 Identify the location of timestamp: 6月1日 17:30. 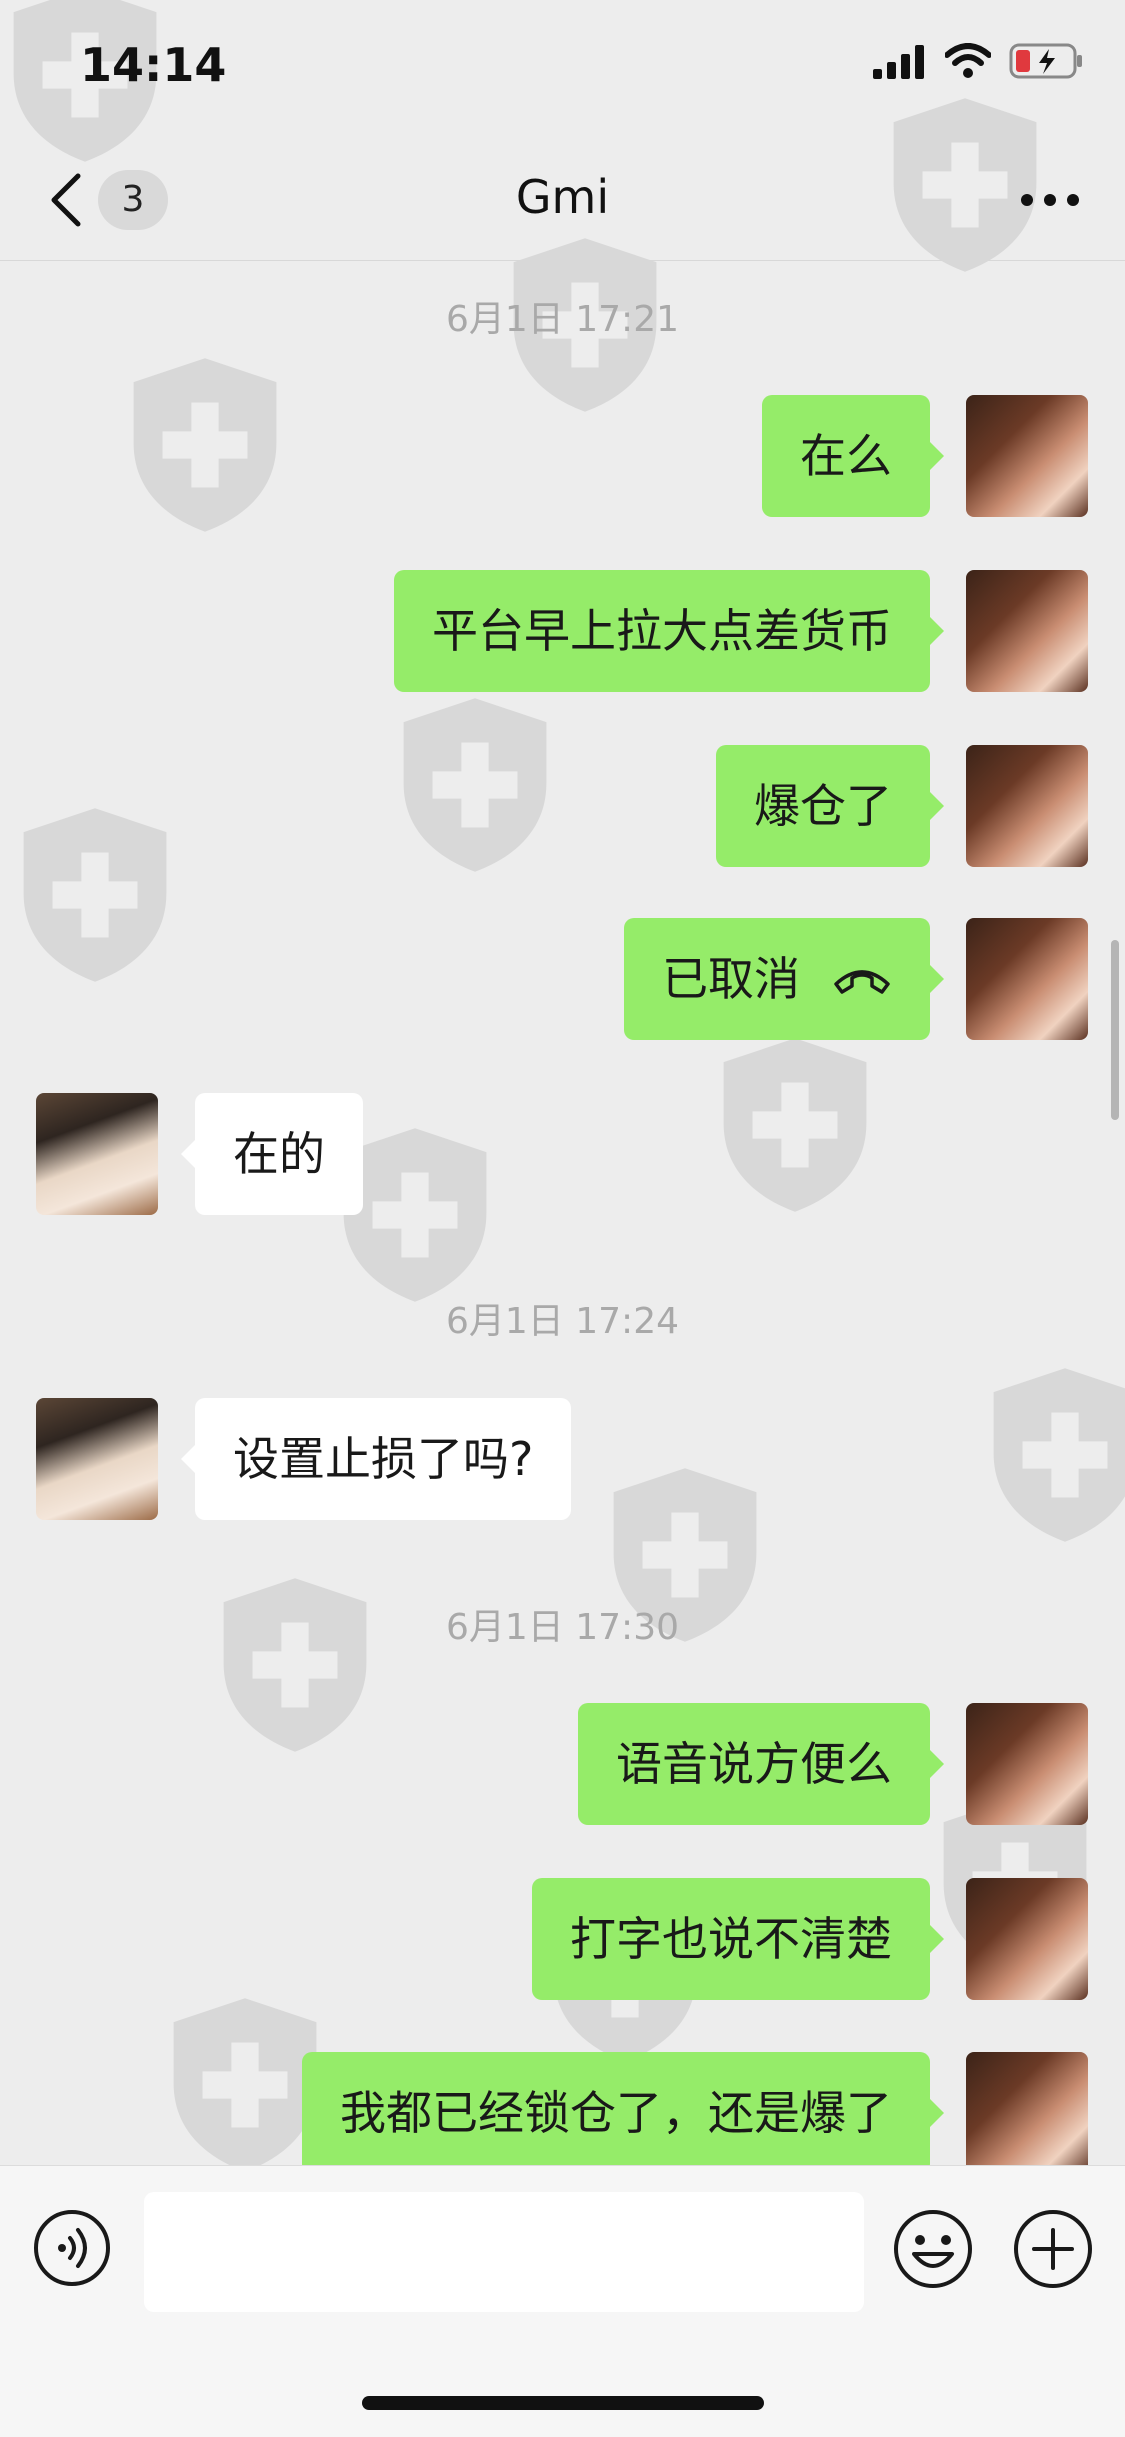
(562, 1627).